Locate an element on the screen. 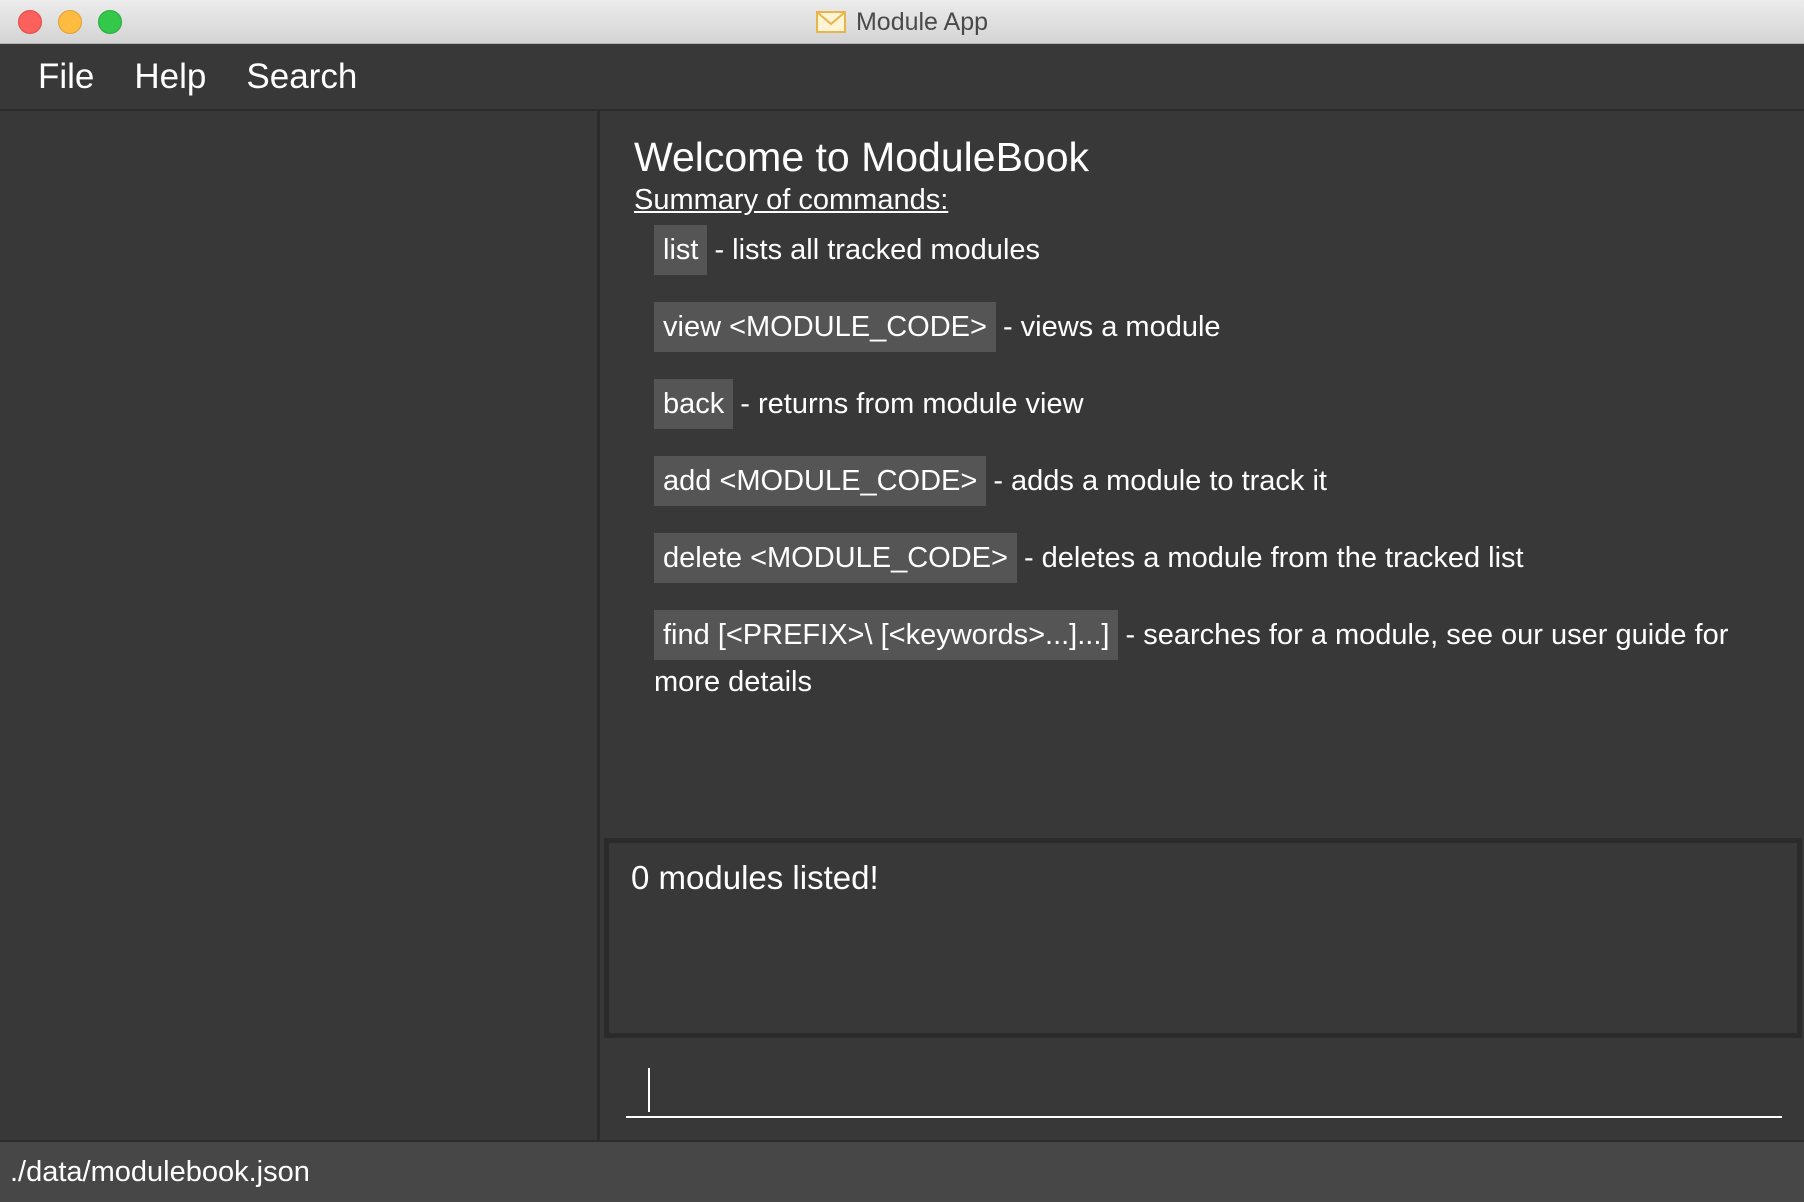 The width and height of the screenshot is (1804, 1202). envelope-icon is located at coordinates (830, 22).